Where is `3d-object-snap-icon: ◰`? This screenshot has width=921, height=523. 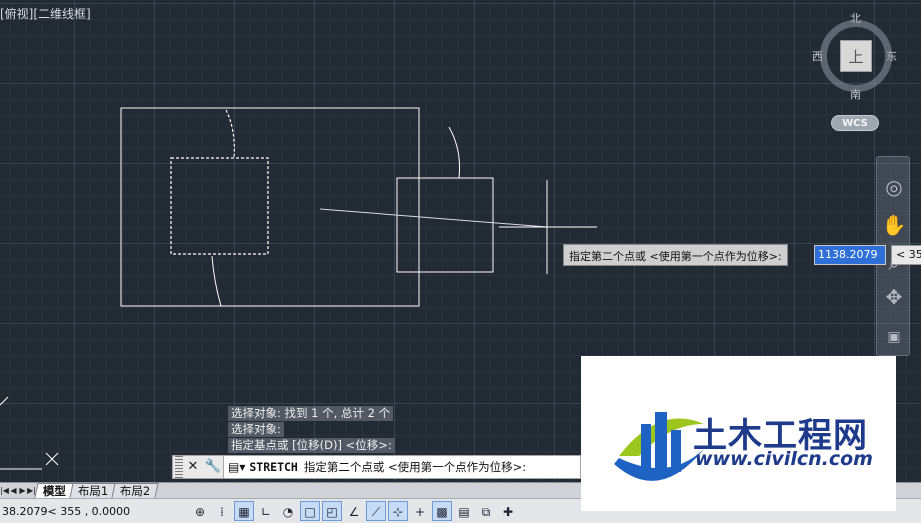 3d-object-snap-icon: ◰ is located at coordinates (332, 511).